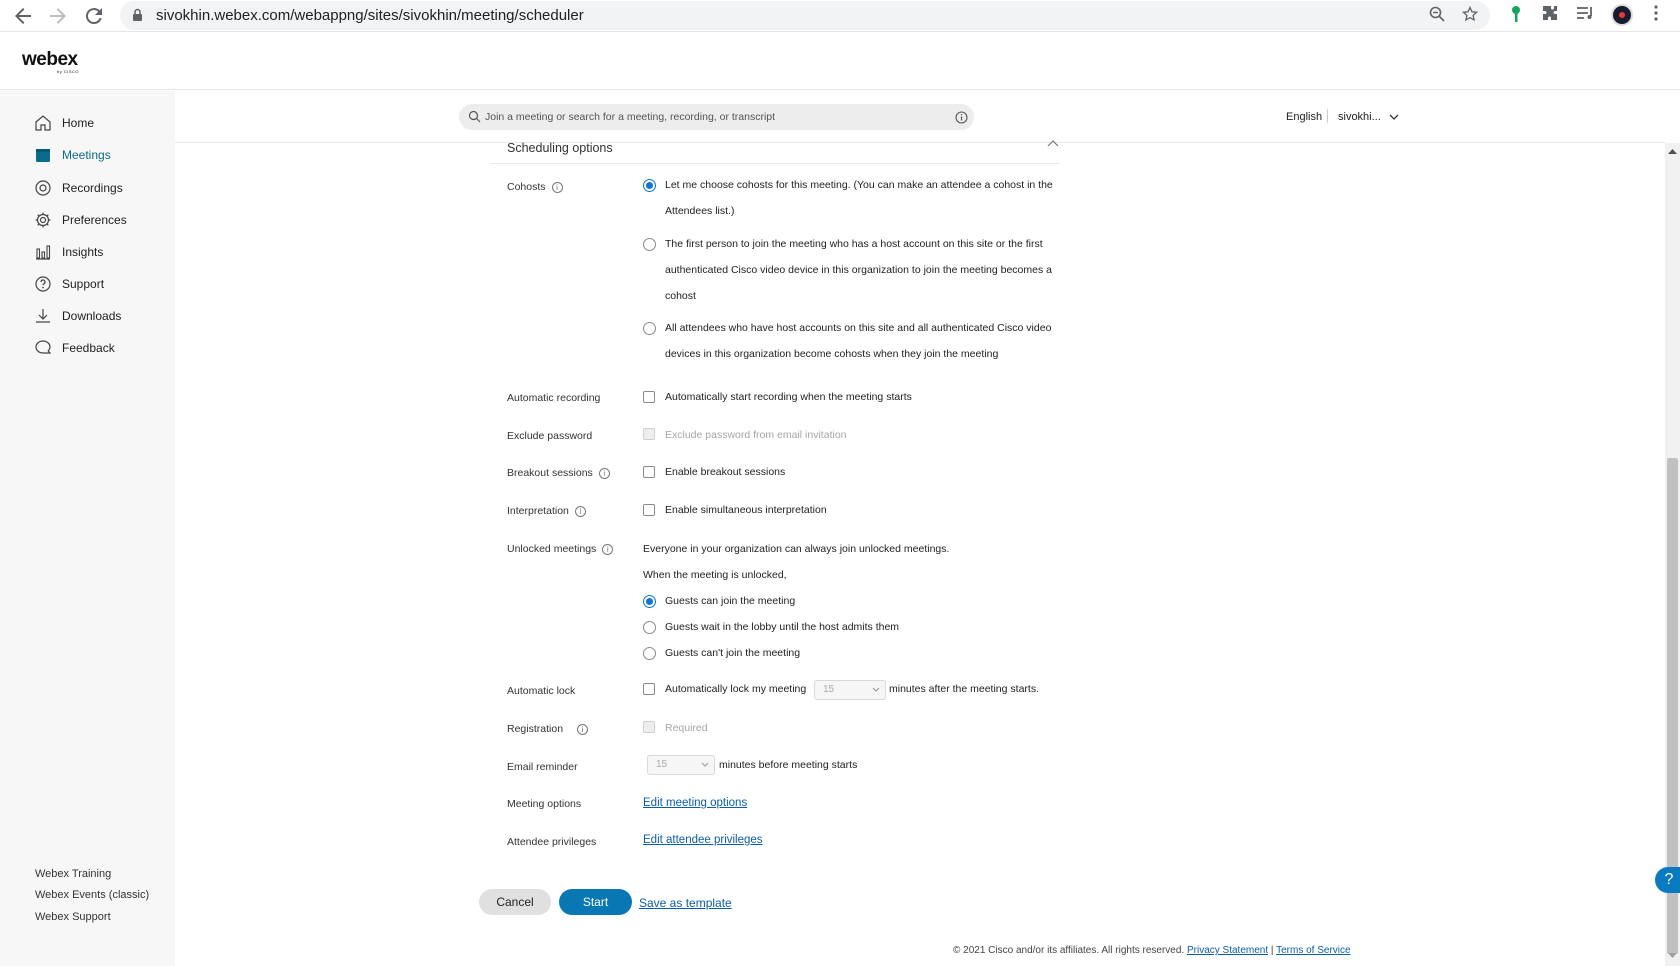 The image size is (1680, 966). I want to click on exclude-password-option: Exclude password from email invitation, so click(756, 435).